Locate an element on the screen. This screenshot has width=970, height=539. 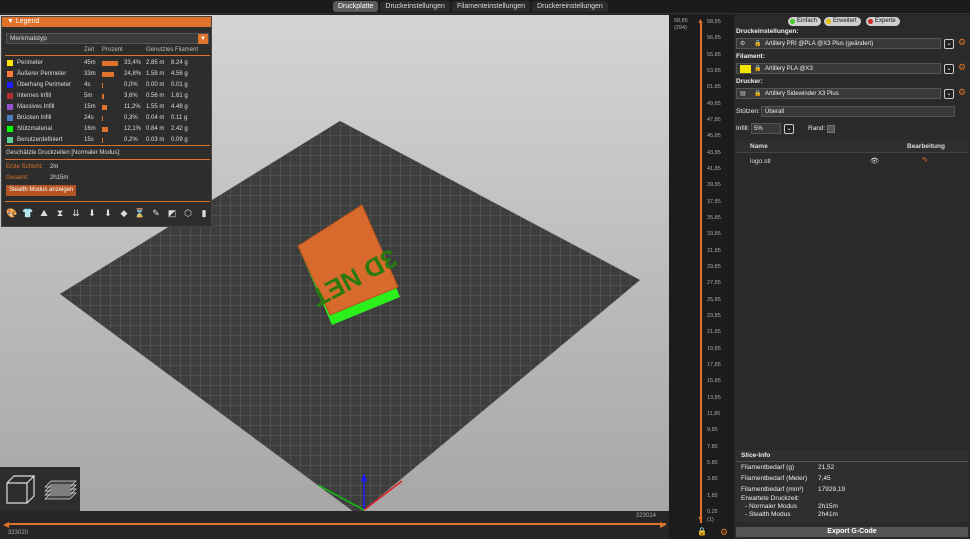
bottom-layer: (1) is located at coordinates (710, 520).